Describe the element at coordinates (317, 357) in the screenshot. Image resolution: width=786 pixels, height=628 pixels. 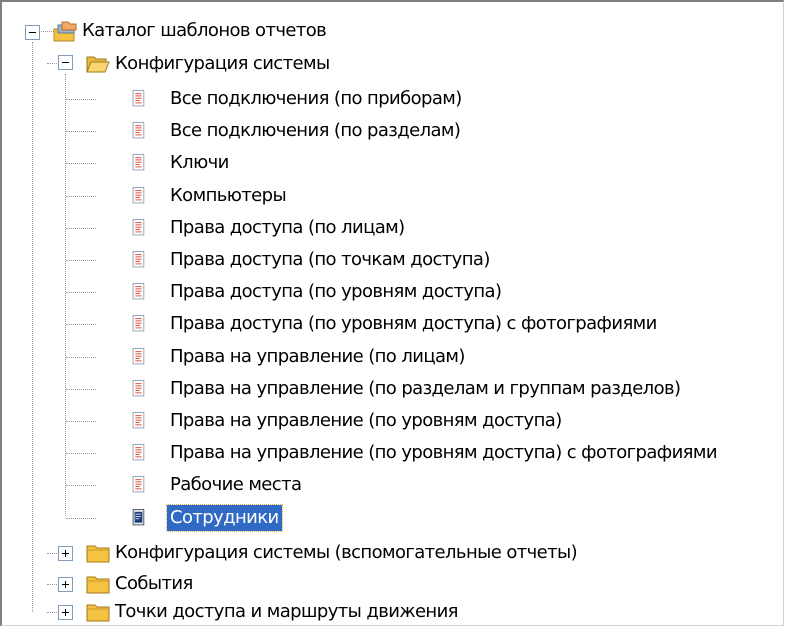
I see `tree-item-label: Права на управление (по лицам)` at that location.